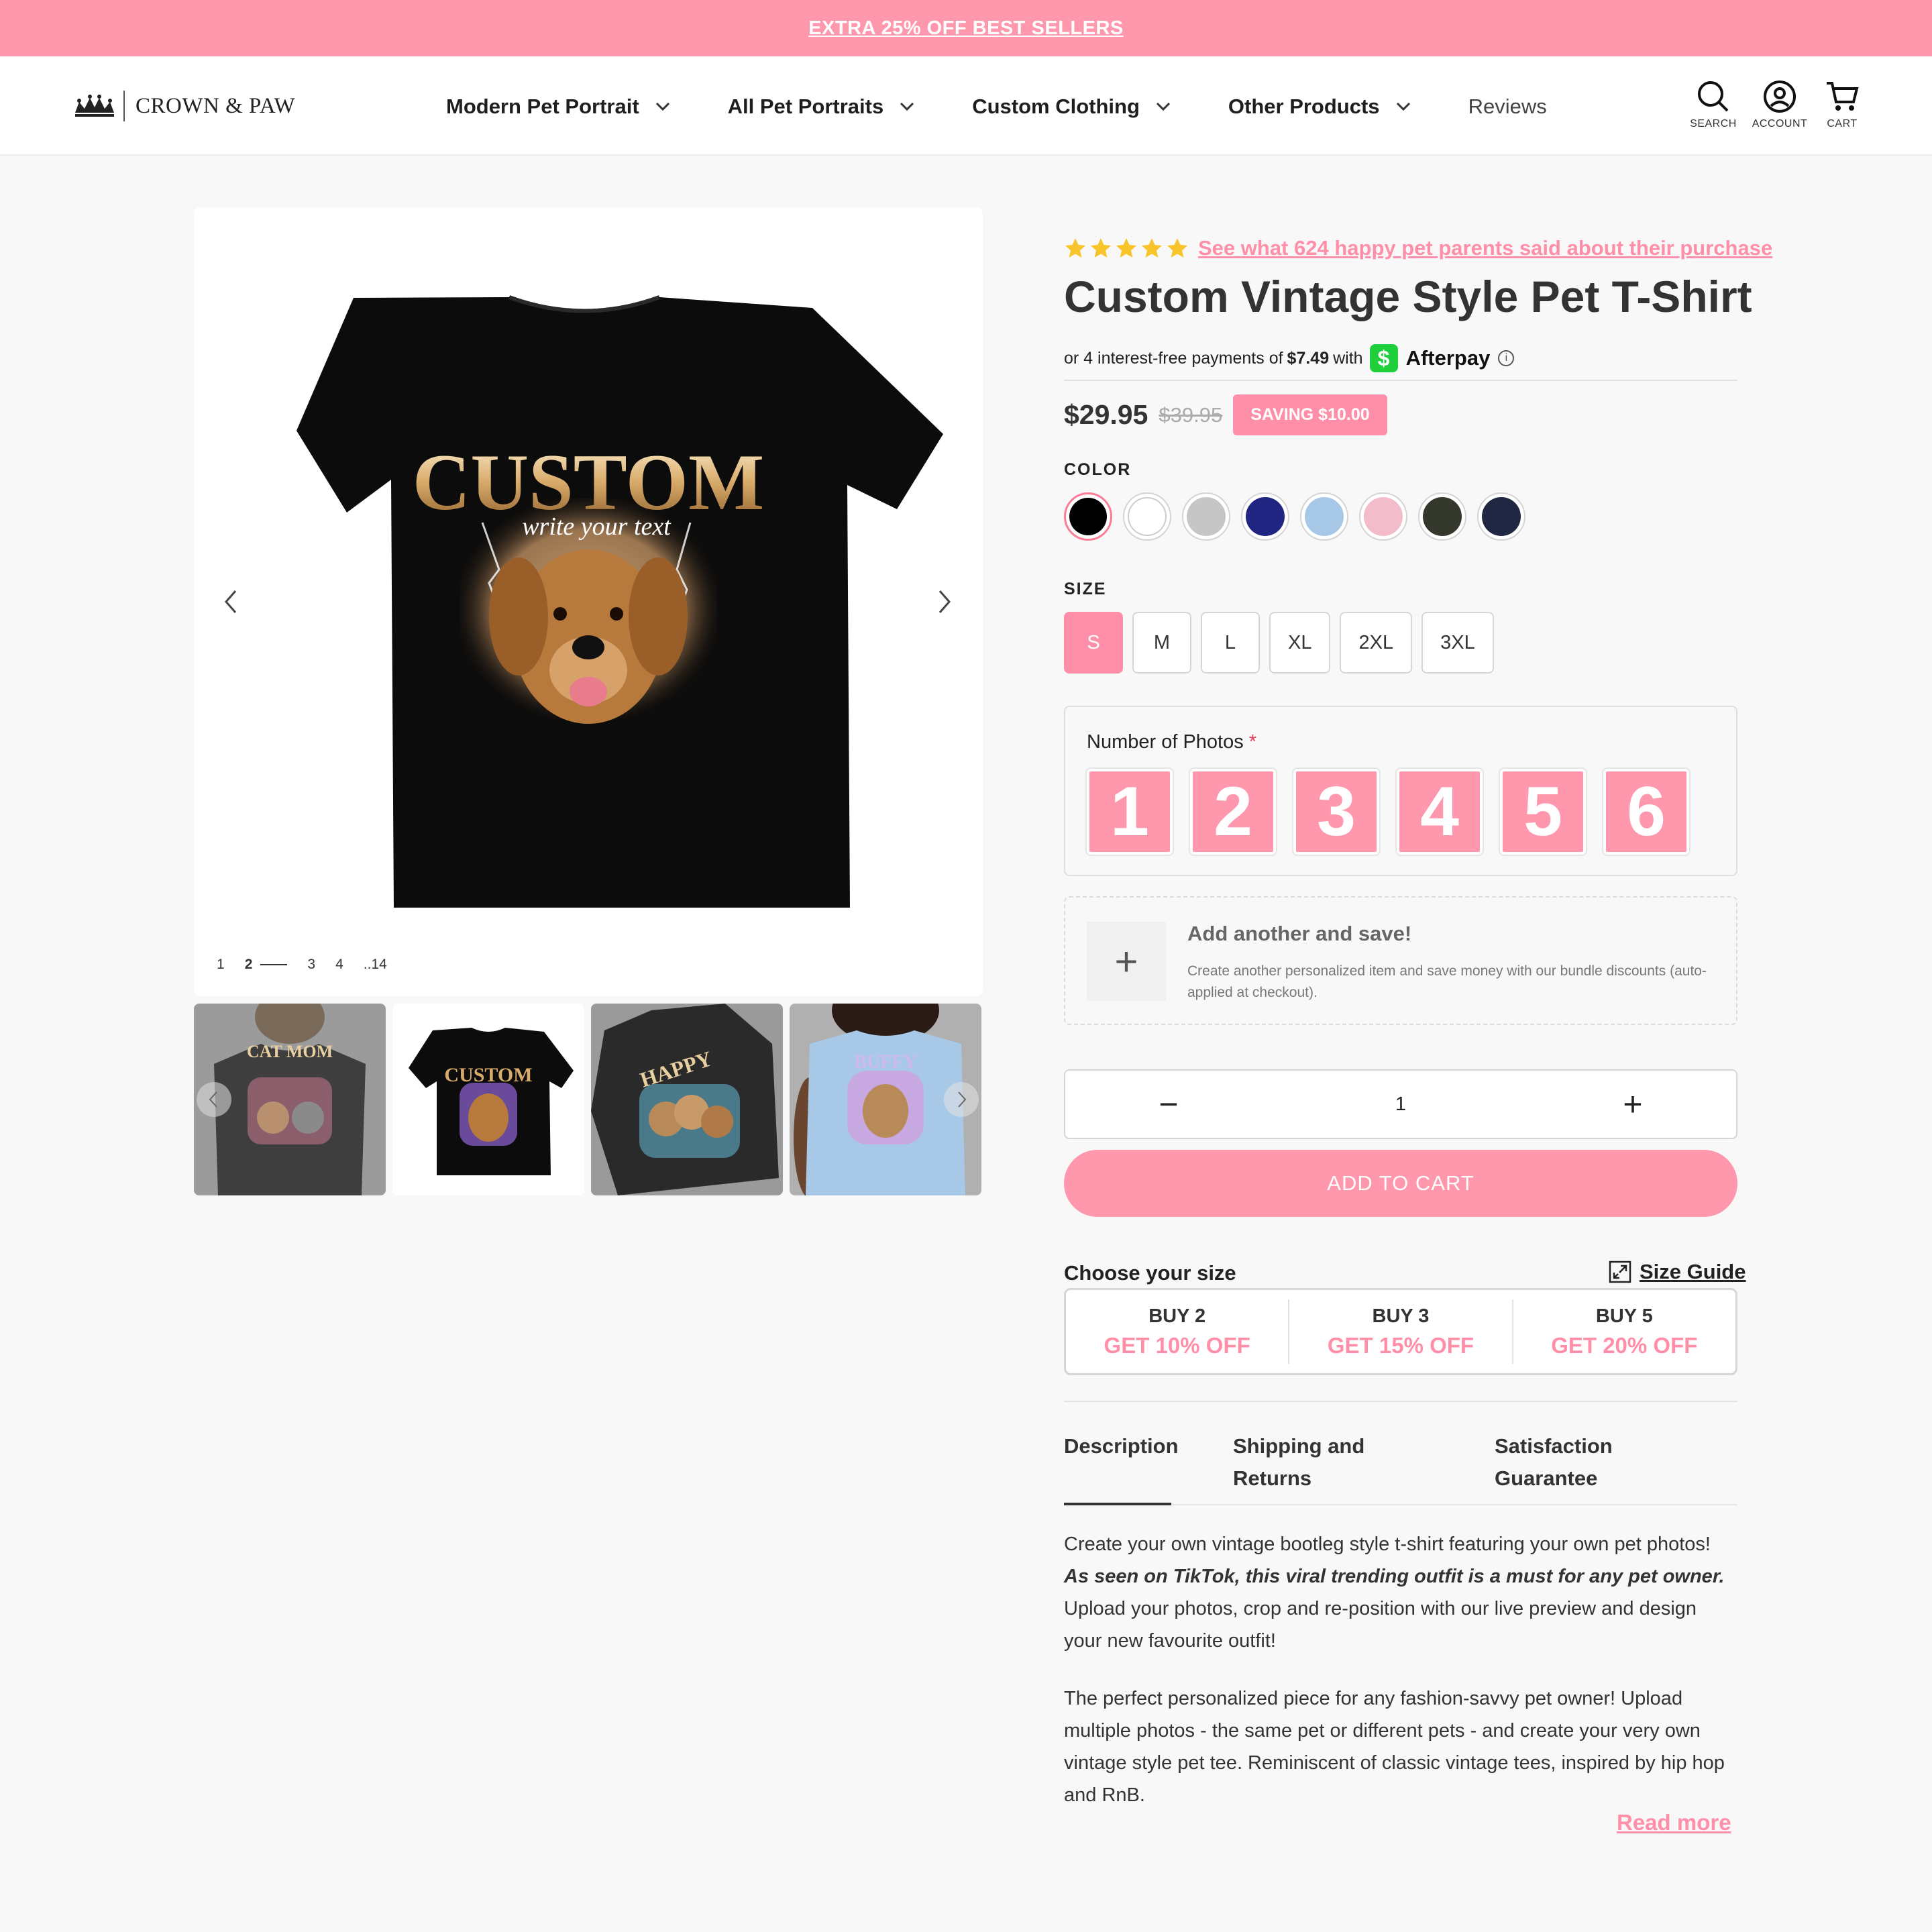 The width and height of the screenshot is (1932, 1932). Describe the element at coordinates (221, 965) in the screenshot. I see `pager-item: 1` at that location.